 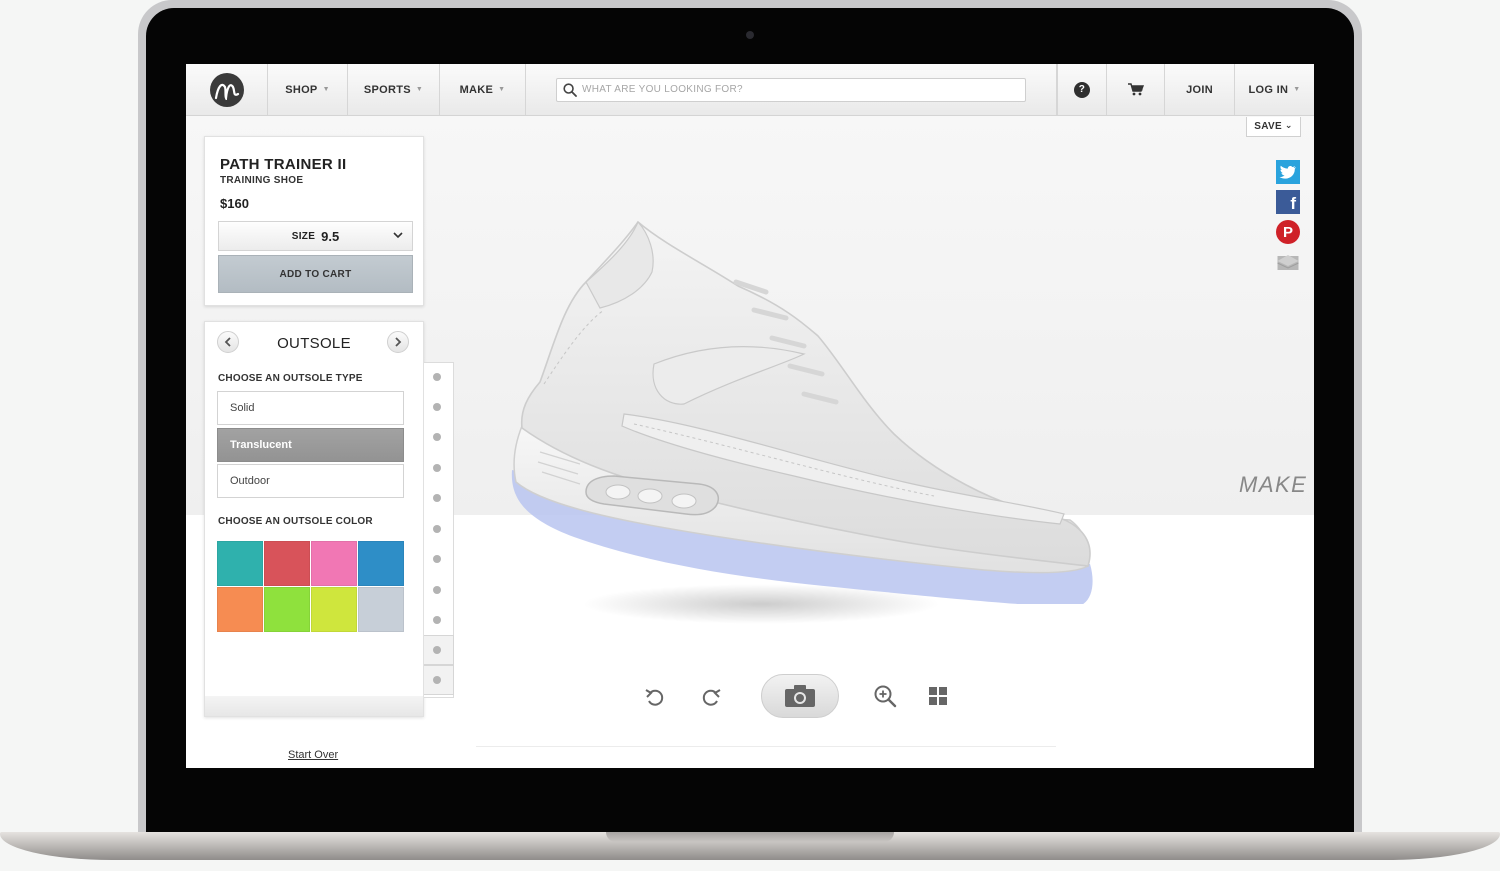 I want to click on email-icon, so click(x=1288, y=262).